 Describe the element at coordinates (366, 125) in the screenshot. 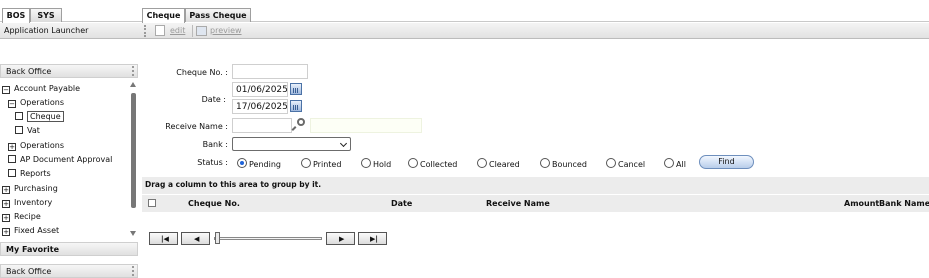

I see `receive-name-display` at that location.